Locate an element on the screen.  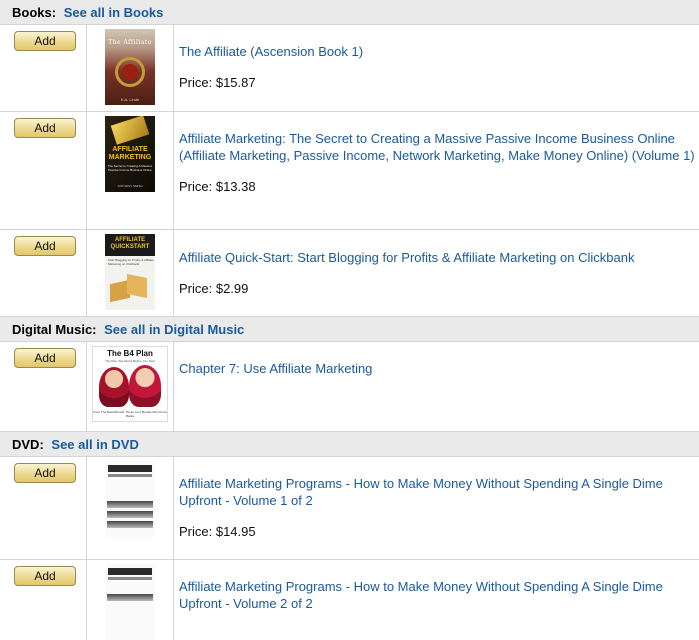
cover-title: AFFILIATE QUICKSTART is located at coordinates (130, 243).